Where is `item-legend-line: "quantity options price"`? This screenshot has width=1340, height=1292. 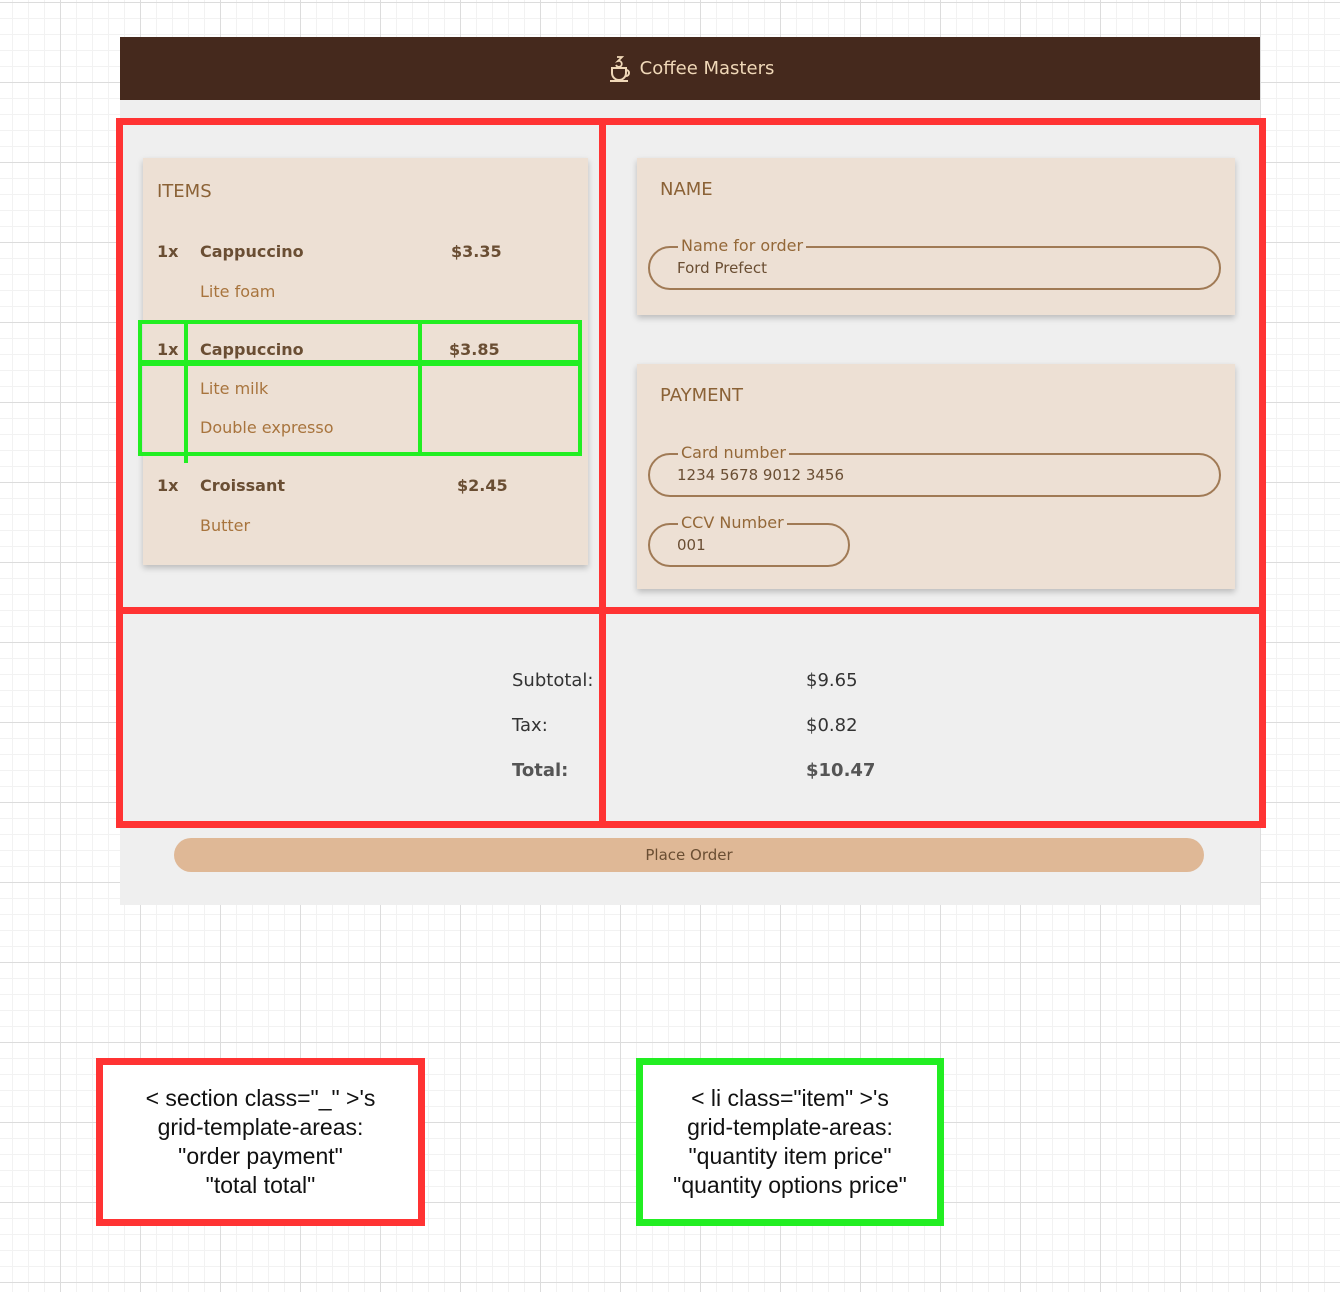
item-legend-line: "quantity options price" is located at coordinates (790, 1185).